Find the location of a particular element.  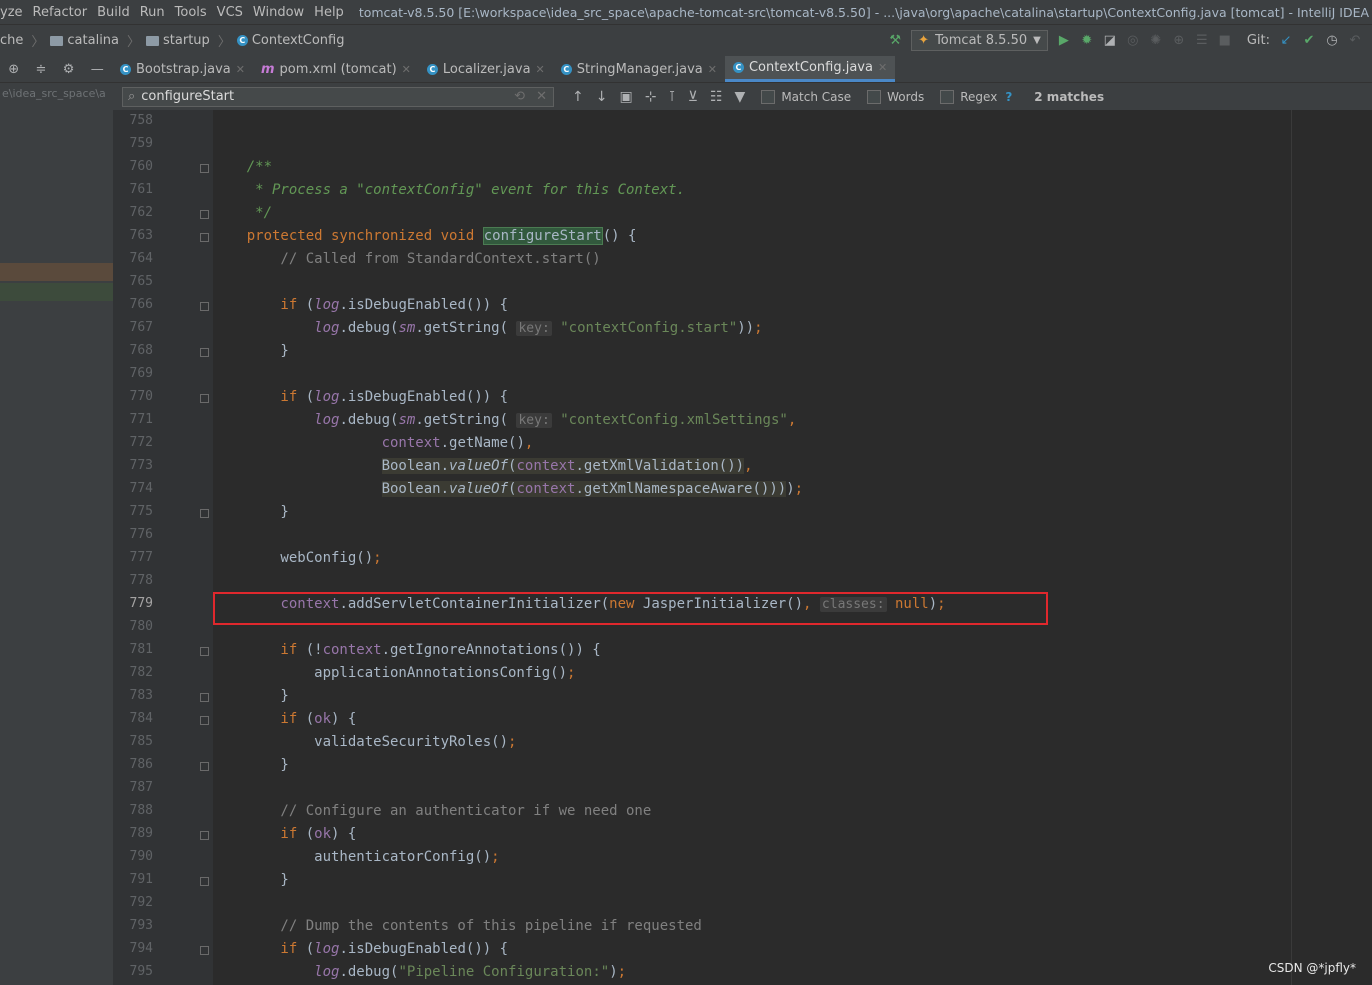

build-project-icon: ☰ is located at coordinates (1202, 40).